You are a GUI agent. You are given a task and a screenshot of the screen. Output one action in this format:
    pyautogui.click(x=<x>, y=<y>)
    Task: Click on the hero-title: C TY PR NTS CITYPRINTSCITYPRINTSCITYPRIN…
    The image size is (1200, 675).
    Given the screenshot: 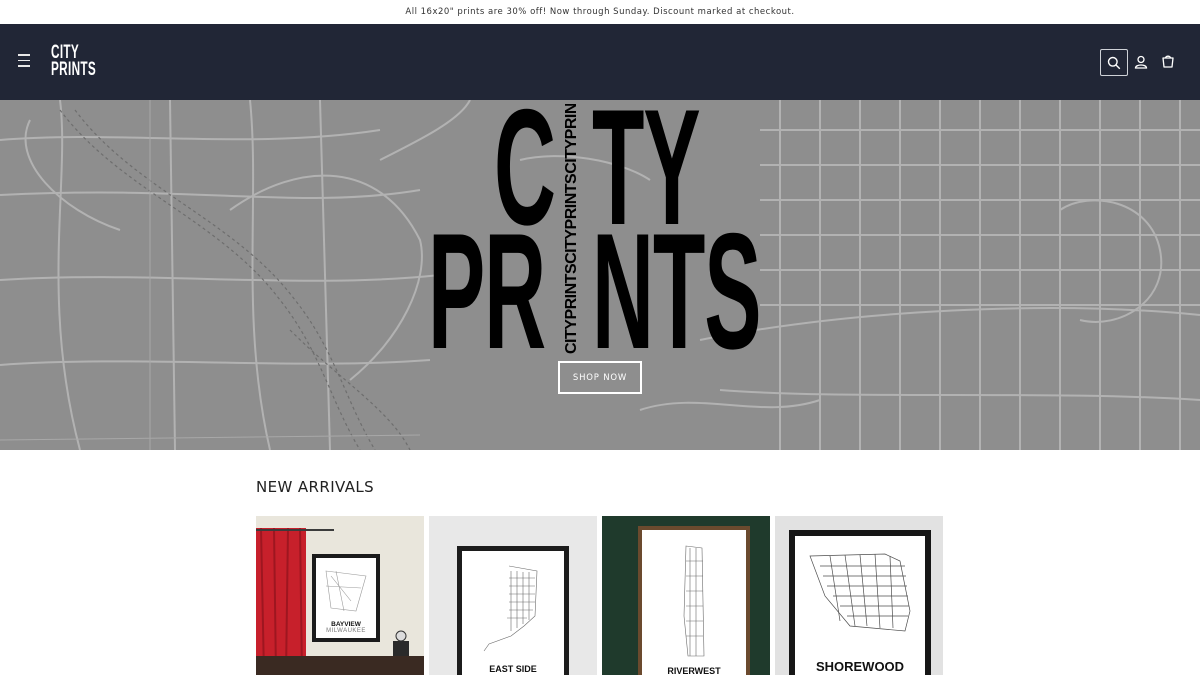 What is the action you would take?
    pyautogui.click(x=603, y=241)
    